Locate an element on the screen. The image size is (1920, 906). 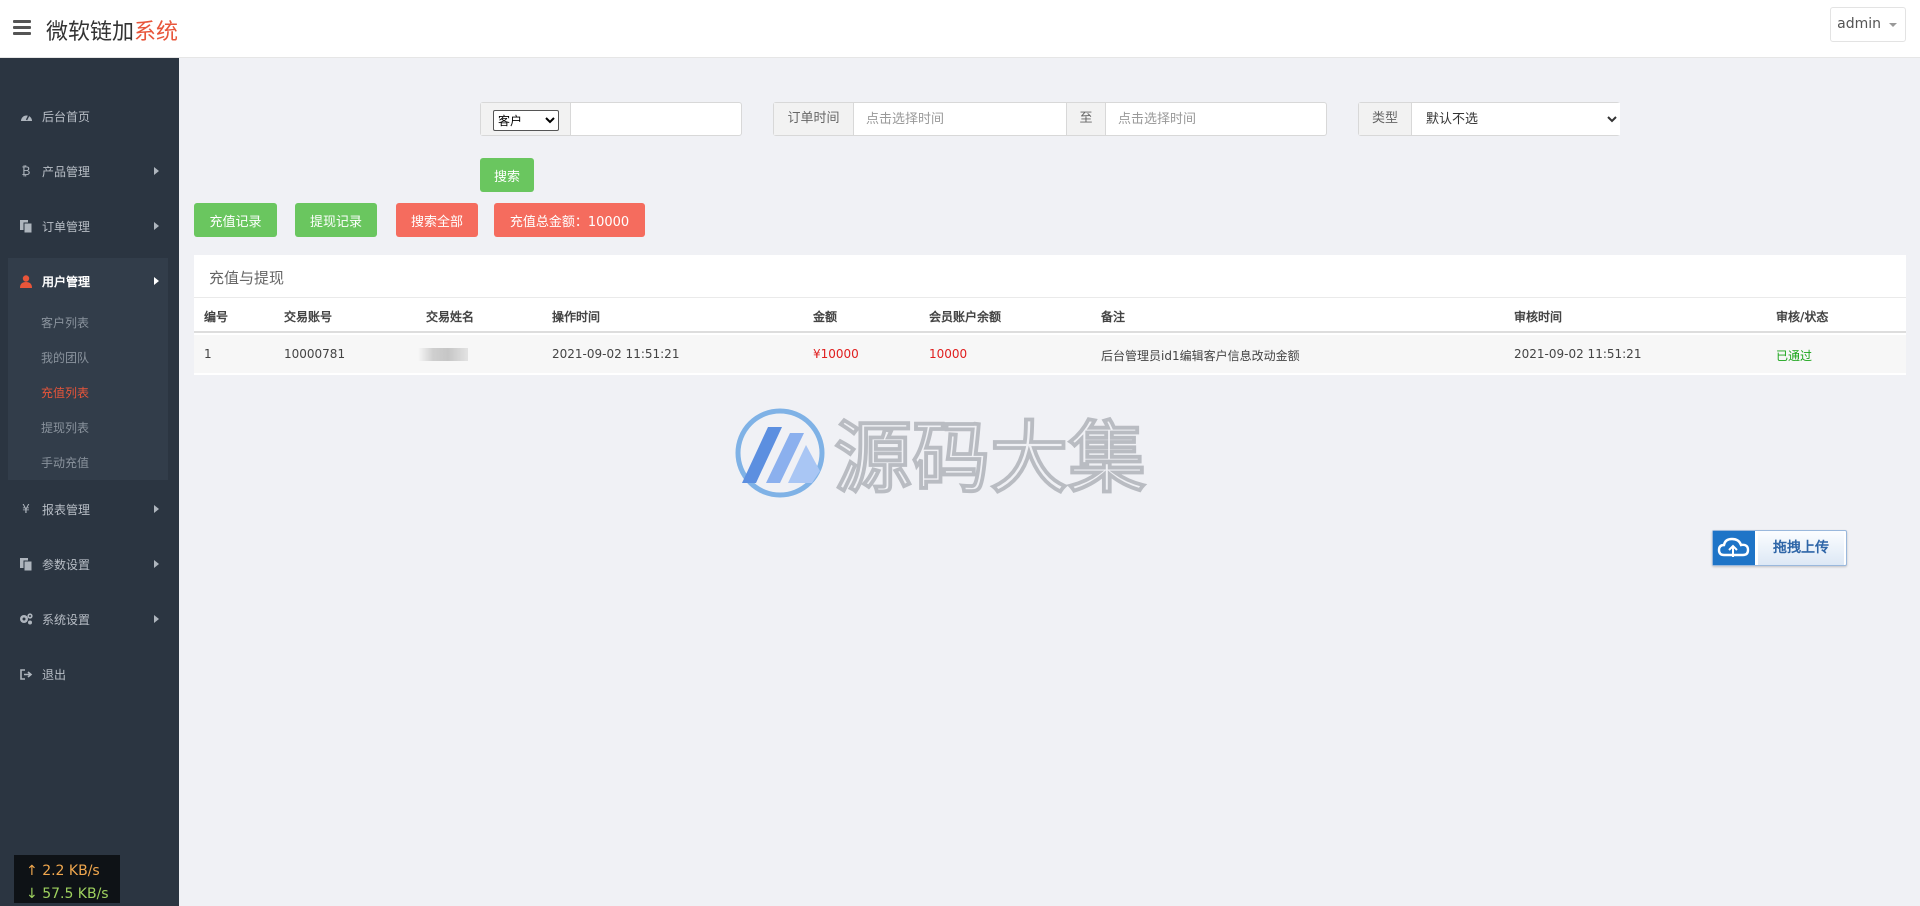
caret-down-icon is located at coordinates (1893, 25).